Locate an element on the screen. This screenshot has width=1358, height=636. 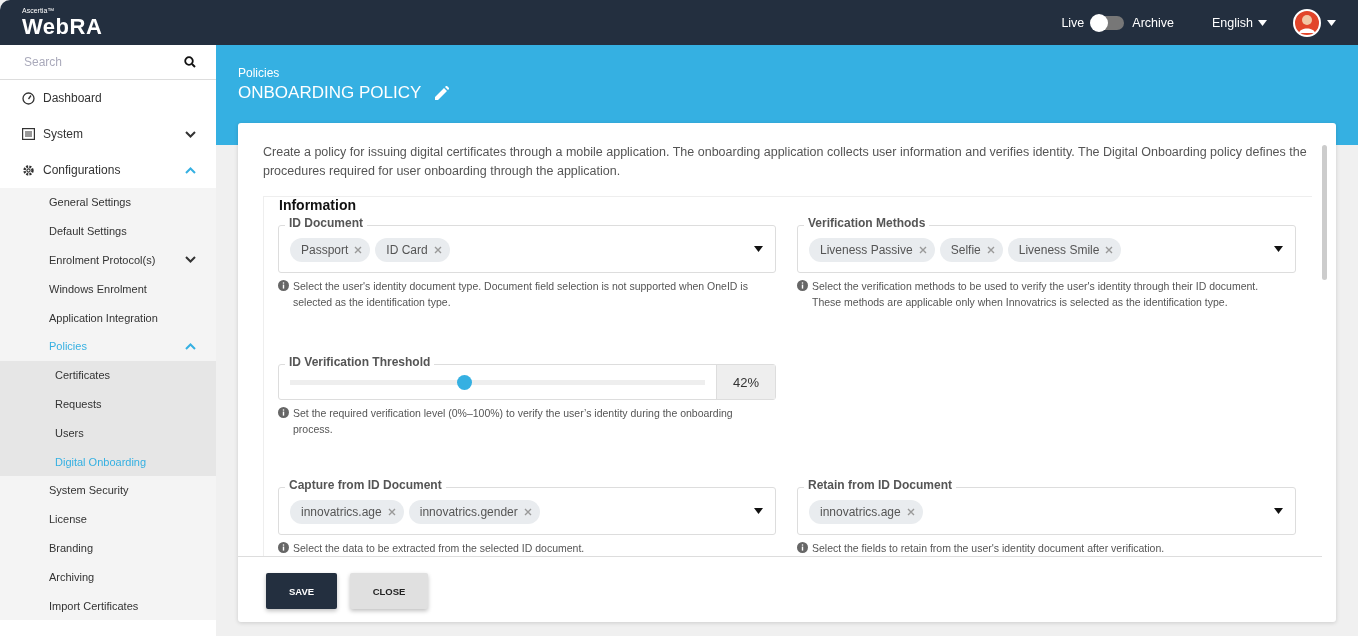
sidebar-item: Requests is located at coordinates (108, 404).